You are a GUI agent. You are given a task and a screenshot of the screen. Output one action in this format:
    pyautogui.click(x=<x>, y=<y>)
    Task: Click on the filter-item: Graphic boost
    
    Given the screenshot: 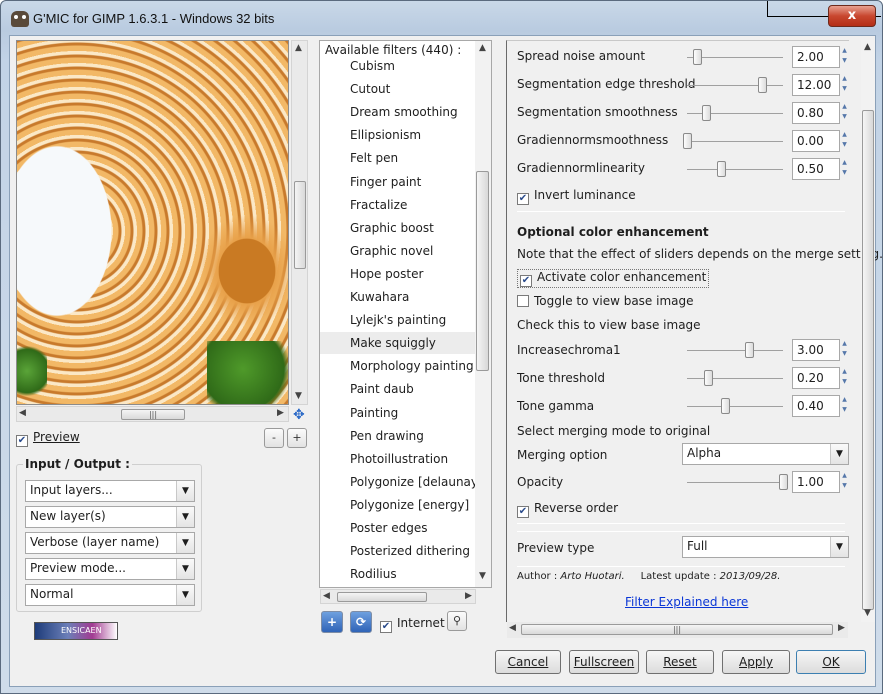 What is the action you would take?
    pyautogui.click(x=392, y=228)
    